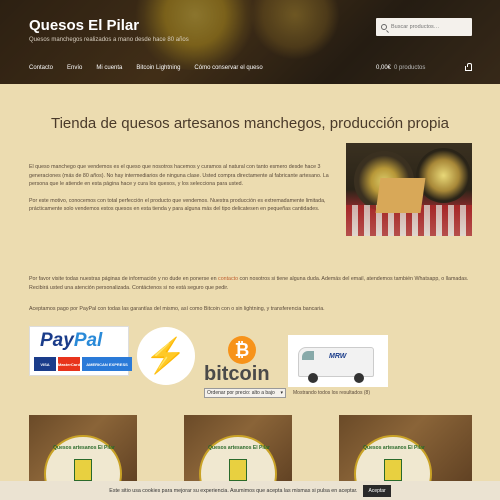  Describe the element at coordinates (384, 27) in the screenshot. I see `search-icon` at that location.